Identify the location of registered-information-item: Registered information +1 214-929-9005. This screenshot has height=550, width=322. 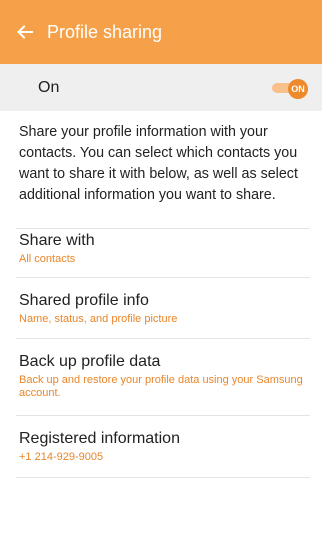
(164, 446).